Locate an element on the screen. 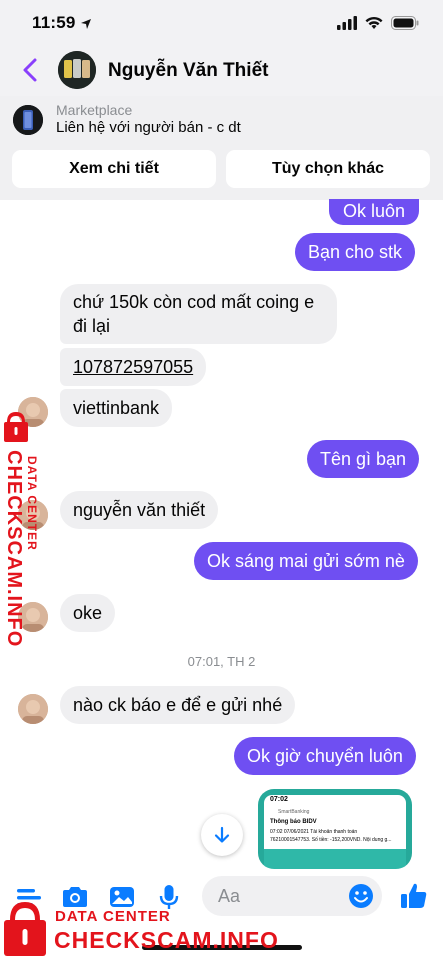 Image resolution: width=443 pixels, height=960 pixels. battery-icon is located at coordinates (405, 23).